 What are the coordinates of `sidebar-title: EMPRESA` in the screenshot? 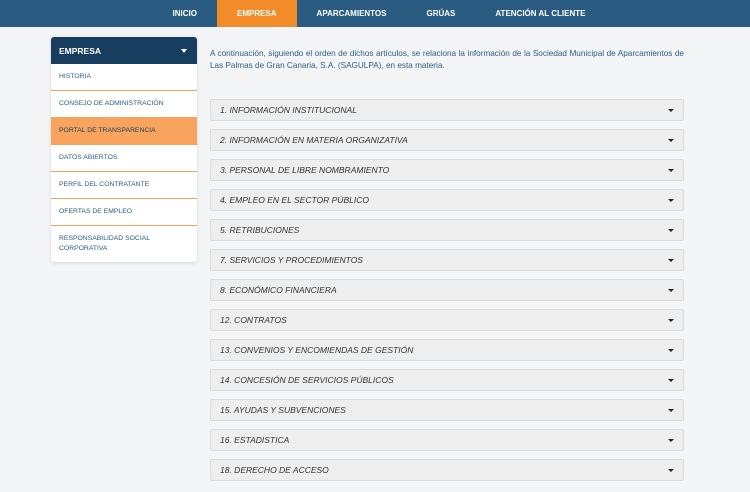 It's located at (80, 50).